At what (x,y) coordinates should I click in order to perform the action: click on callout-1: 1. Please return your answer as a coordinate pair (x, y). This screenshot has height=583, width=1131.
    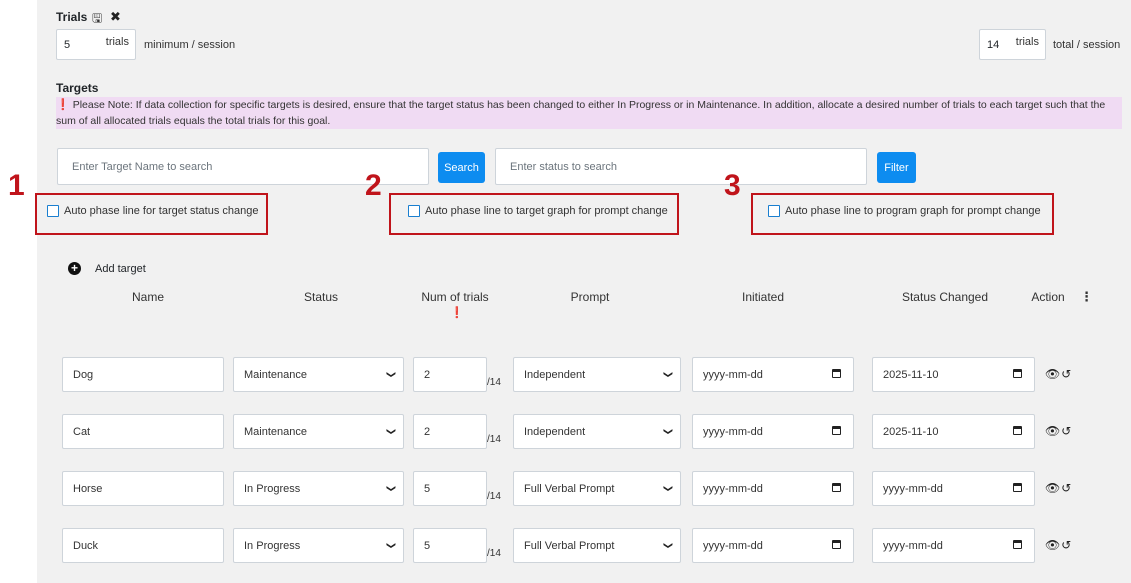
    Looking at the image, I should click on (16, 185).